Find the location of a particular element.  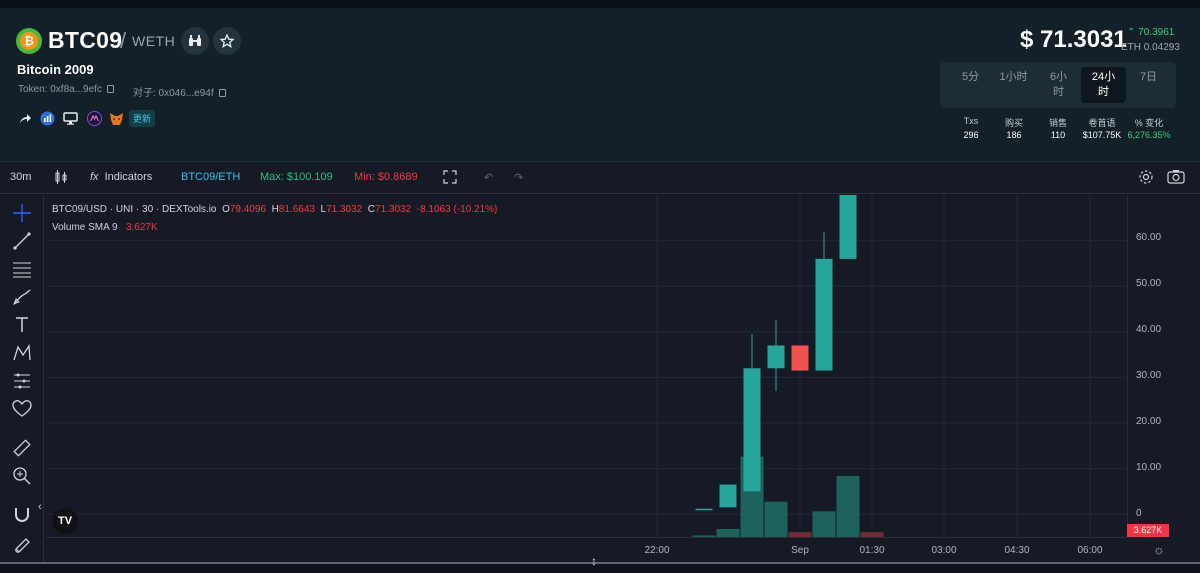

token-address: Token: 0xf8a...9efc is located at coordinates (66, 89).